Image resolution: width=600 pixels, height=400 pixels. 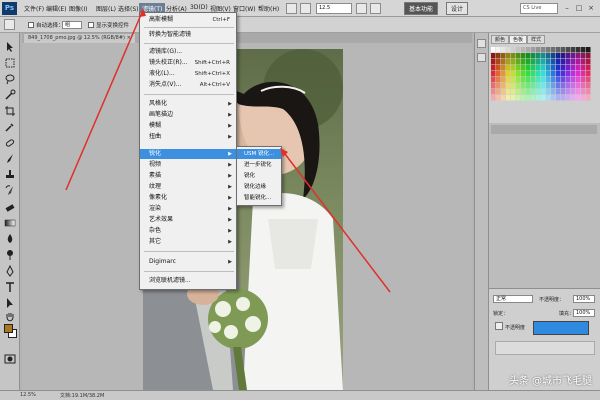 What do you see at coordinates (8, 328) in the screenshot?
I see `foreground-color-swatch` at bounding box center [8, 328].